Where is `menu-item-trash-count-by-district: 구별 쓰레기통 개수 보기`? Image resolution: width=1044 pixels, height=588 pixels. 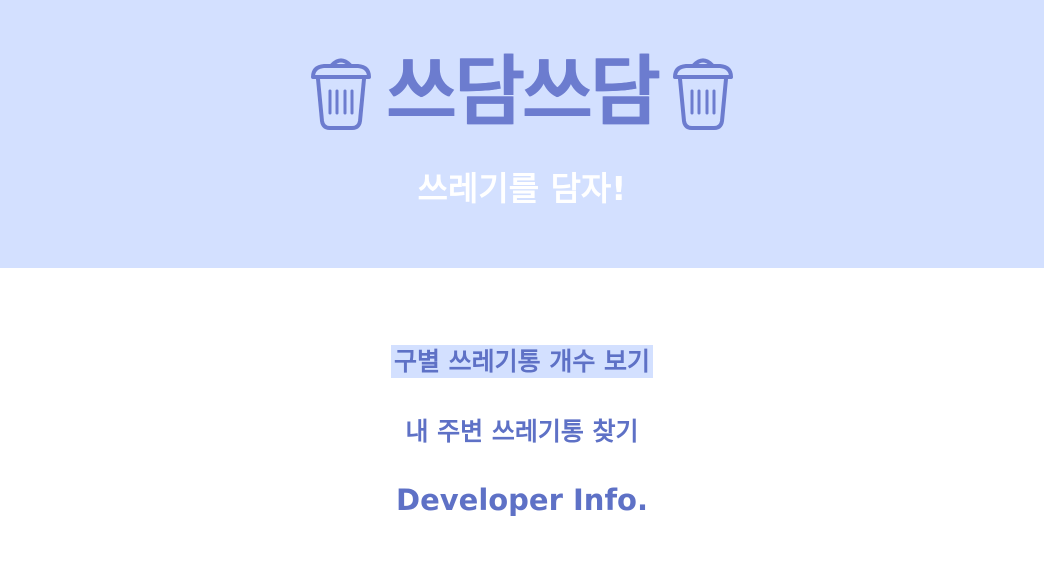
menu-item-trash-count-by-district: 구별 쓰레기통 개수 보기 is located at coordinates (522, 362).